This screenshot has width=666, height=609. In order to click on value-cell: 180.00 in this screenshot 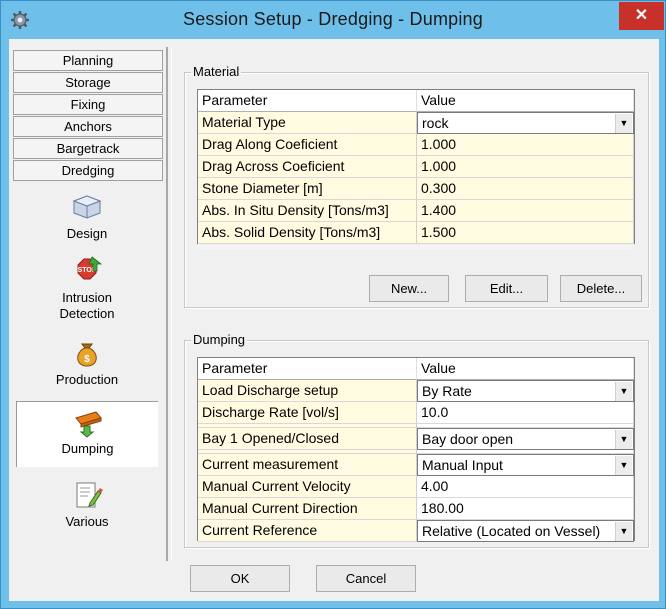, I will do `click(525, 509)`.